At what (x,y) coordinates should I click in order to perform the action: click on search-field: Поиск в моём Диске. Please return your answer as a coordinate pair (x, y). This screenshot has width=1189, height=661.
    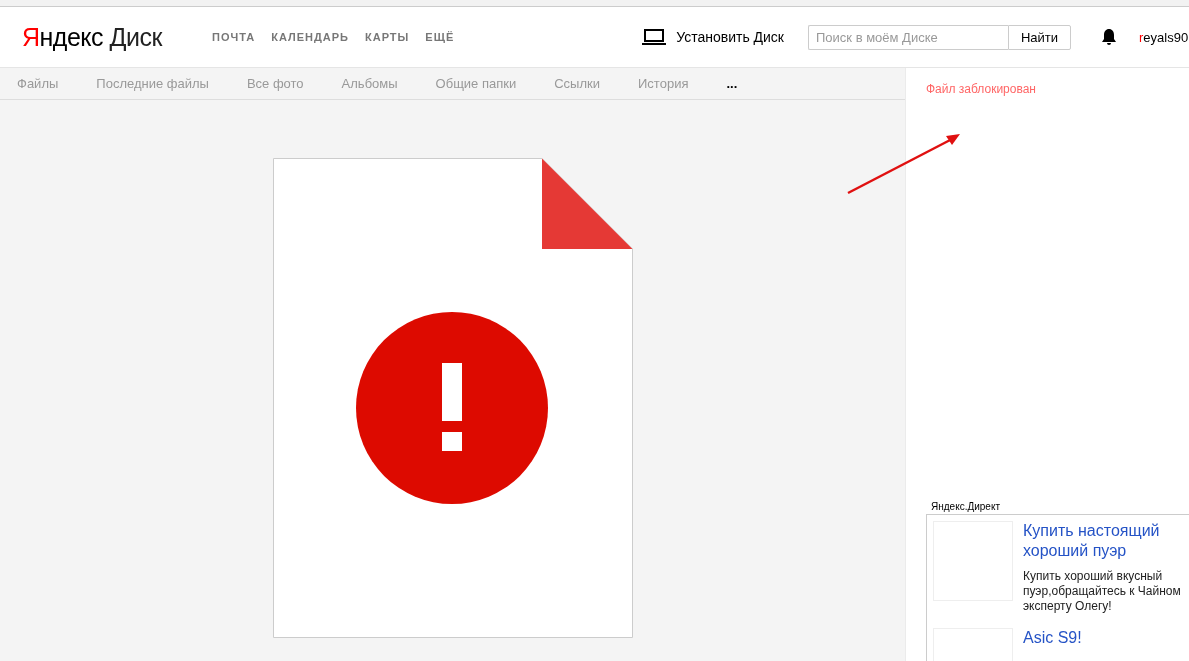
    Looking at the image, I should click on (908, 37).